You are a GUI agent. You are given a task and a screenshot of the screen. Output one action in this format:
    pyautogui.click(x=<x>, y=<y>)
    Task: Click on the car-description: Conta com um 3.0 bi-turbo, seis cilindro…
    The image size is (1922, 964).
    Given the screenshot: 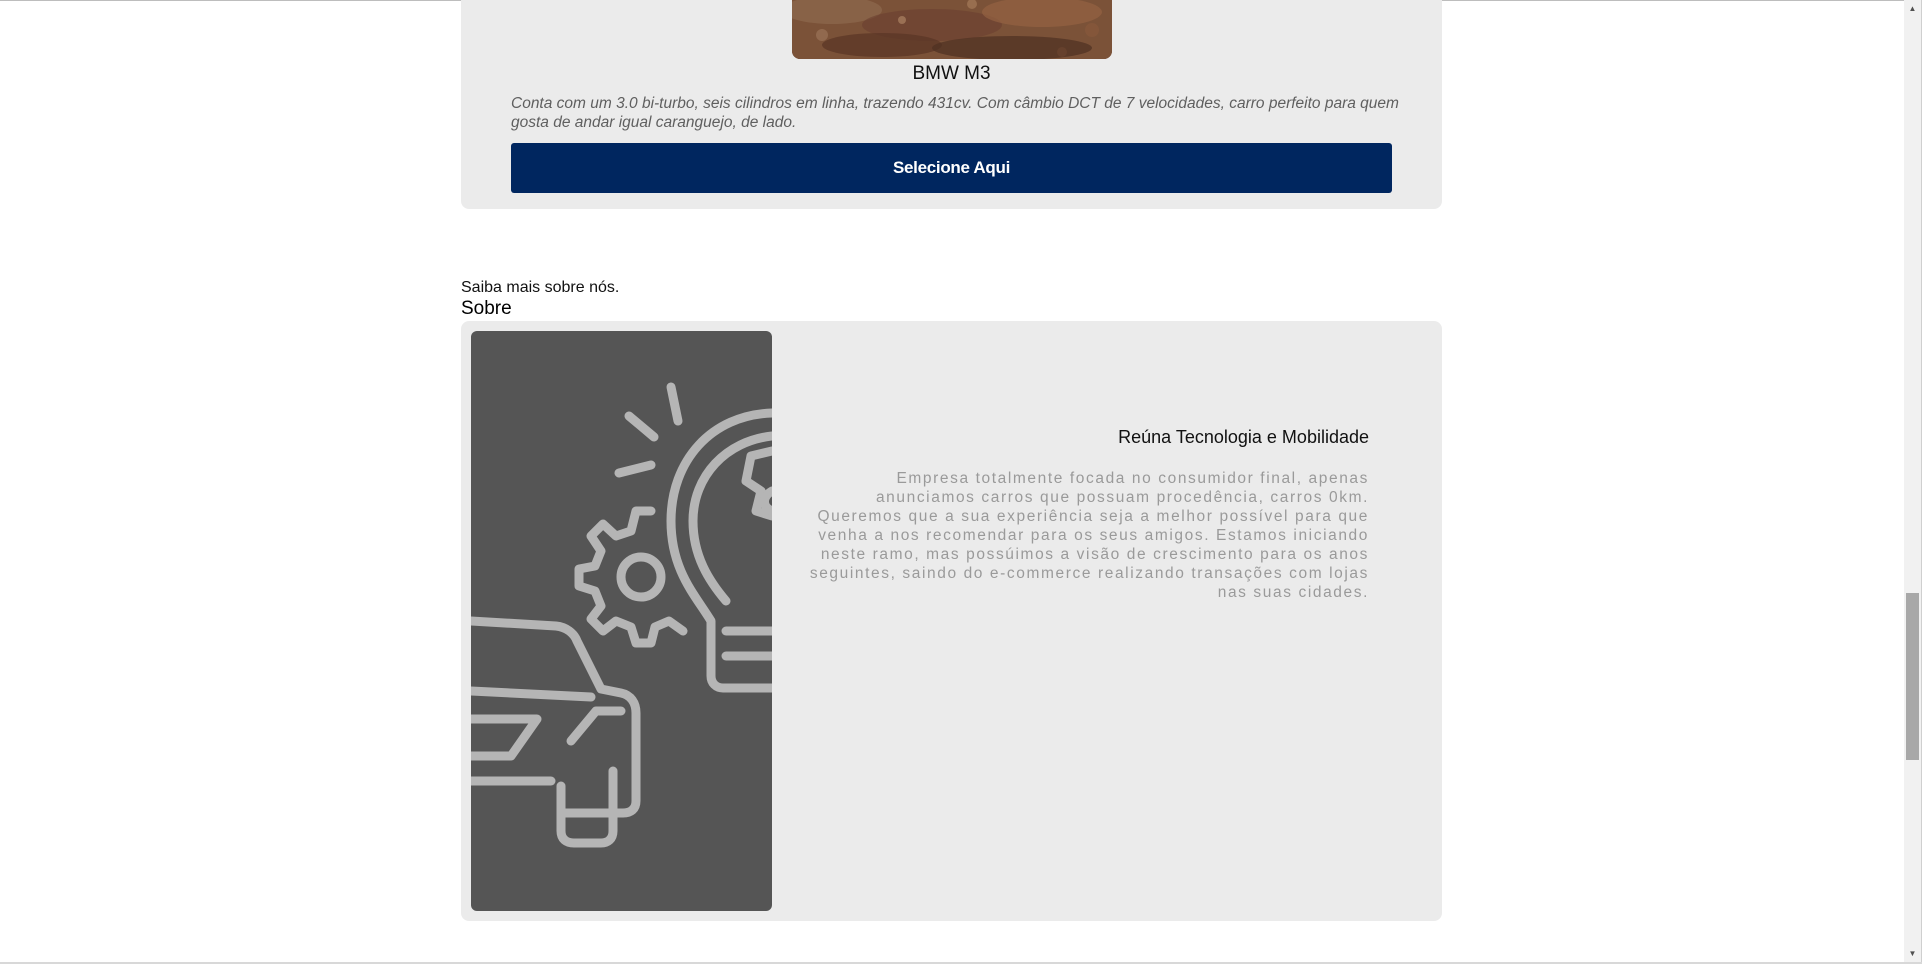 What is the action you would take?
    pyautogui.click(x=955, y=113)
    